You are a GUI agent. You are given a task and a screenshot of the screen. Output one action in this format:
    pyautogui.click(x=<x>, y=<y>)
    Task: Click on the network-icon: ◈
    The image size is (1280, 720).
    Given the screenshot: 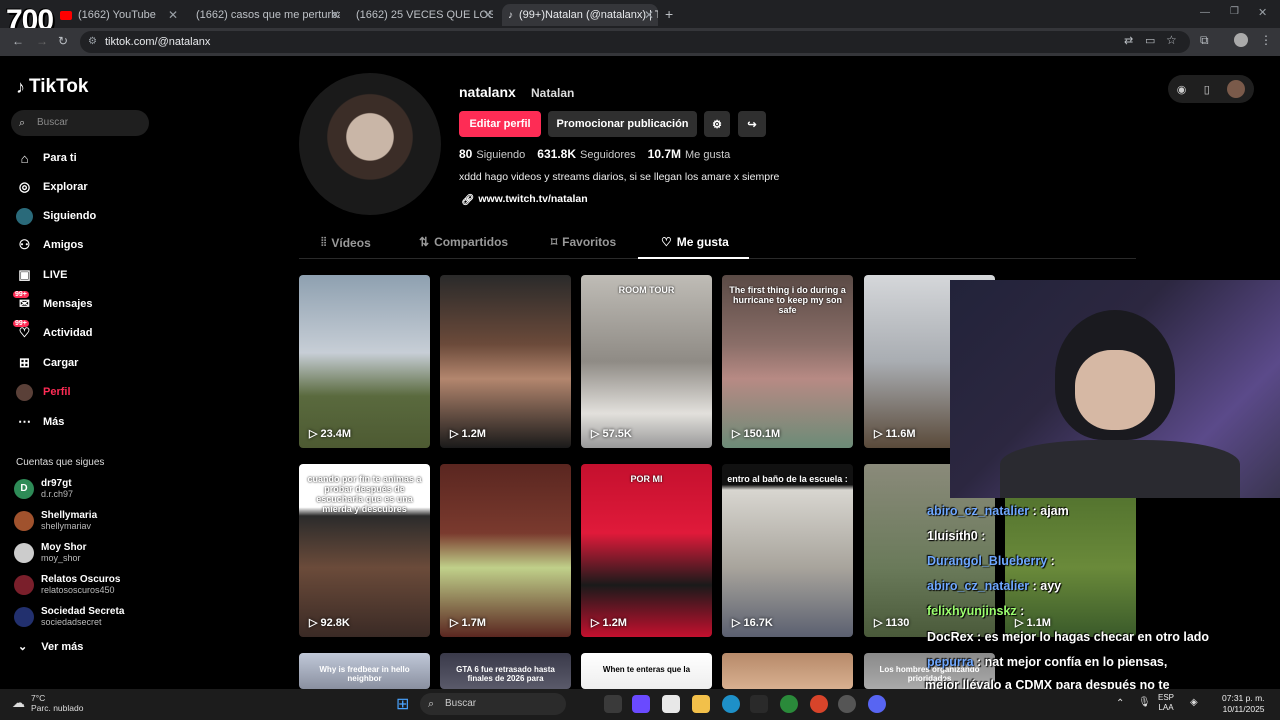 What is the action you would take?
    pyautogui.click(x=1194, y=702)
    